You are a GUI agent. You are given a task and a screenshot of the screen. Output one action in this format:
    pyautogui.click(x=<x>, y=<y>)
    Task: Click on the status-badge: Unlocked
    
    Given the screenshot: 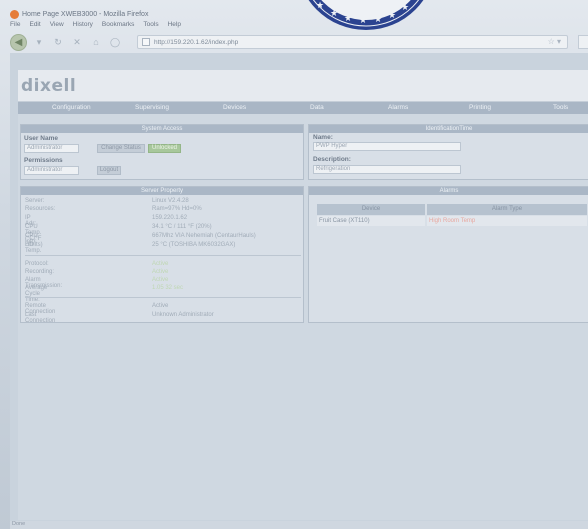 What is the action you would take?
    pyautogui.click(x=164, y=148)
    